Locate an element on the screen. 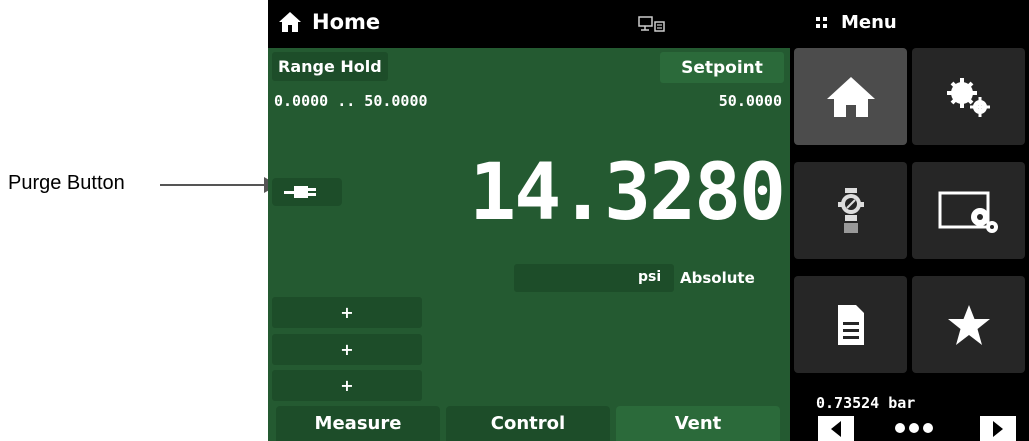 The image size is (1029, 441). purge-button-callout: Purge Button is located at coordinates (66, 183).